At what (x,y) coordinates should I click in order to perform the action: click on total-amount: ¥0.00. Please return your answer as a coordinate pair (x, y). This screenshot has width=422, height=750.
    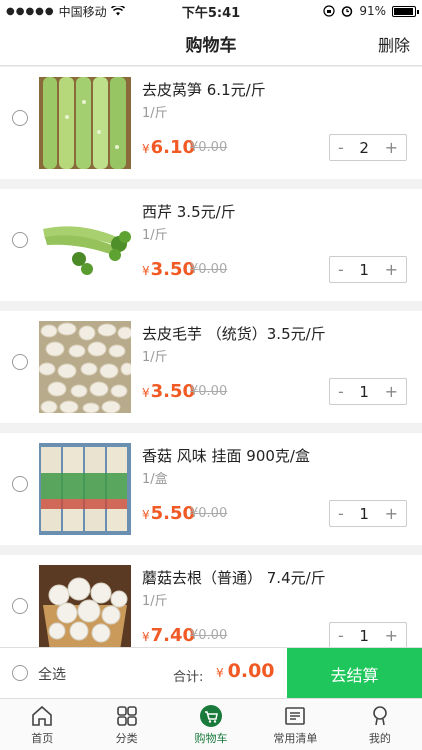
    Looking at the image, I should click on (245, 671).